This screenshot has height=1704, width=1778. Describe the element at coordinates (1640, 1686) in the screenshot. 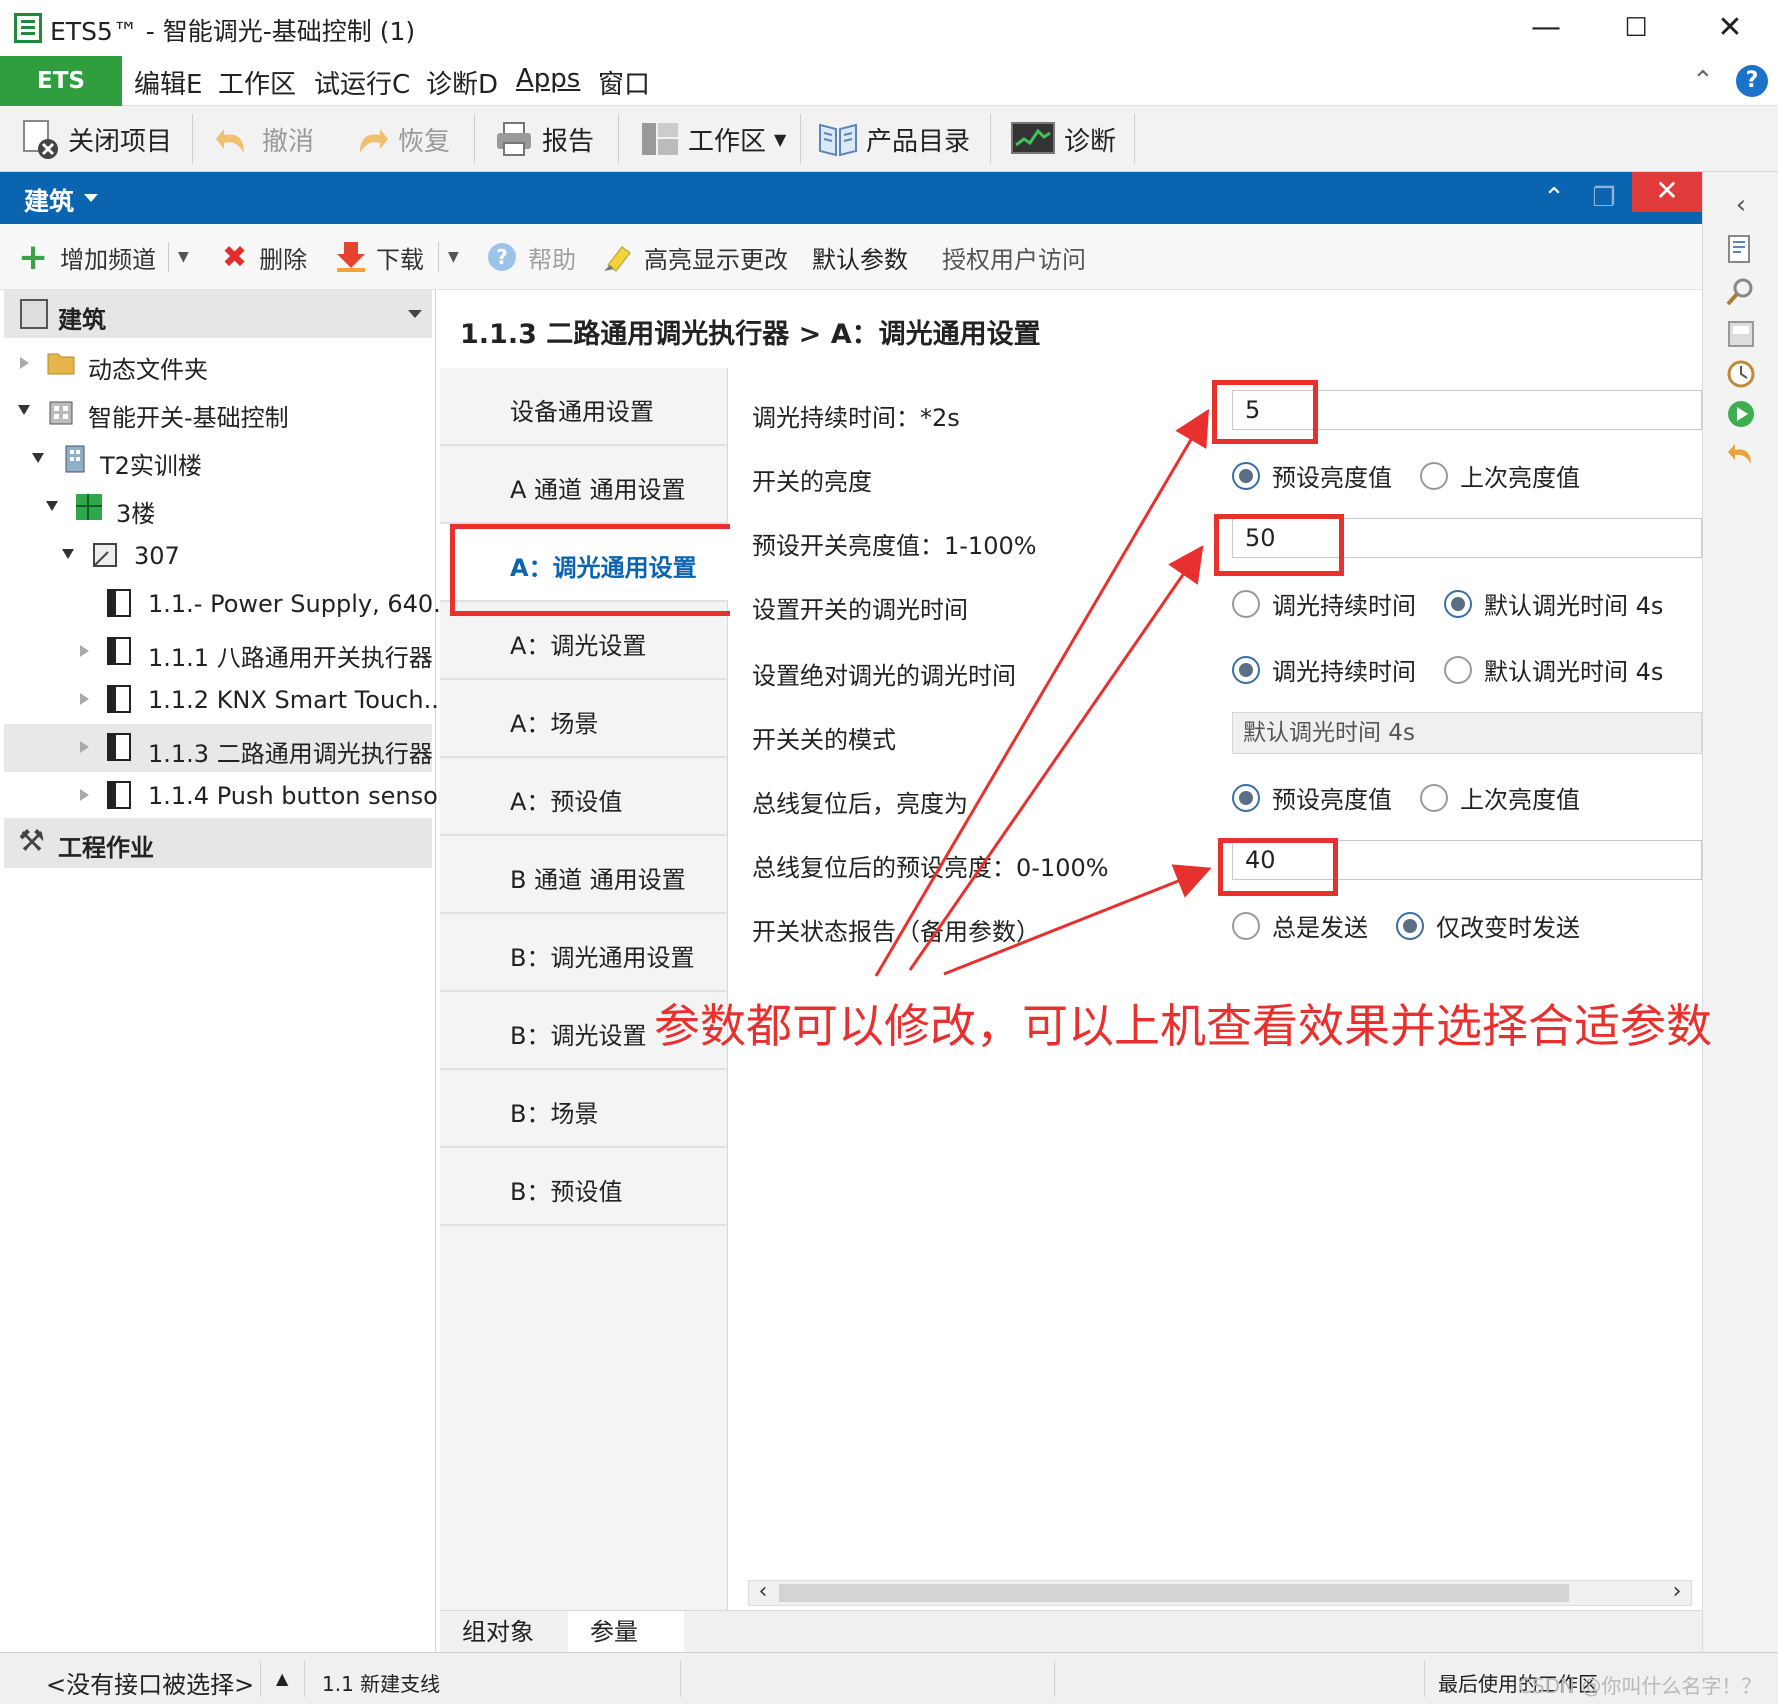

I see `watermark-text: CSDN @你叫什么名字！？` at that location.